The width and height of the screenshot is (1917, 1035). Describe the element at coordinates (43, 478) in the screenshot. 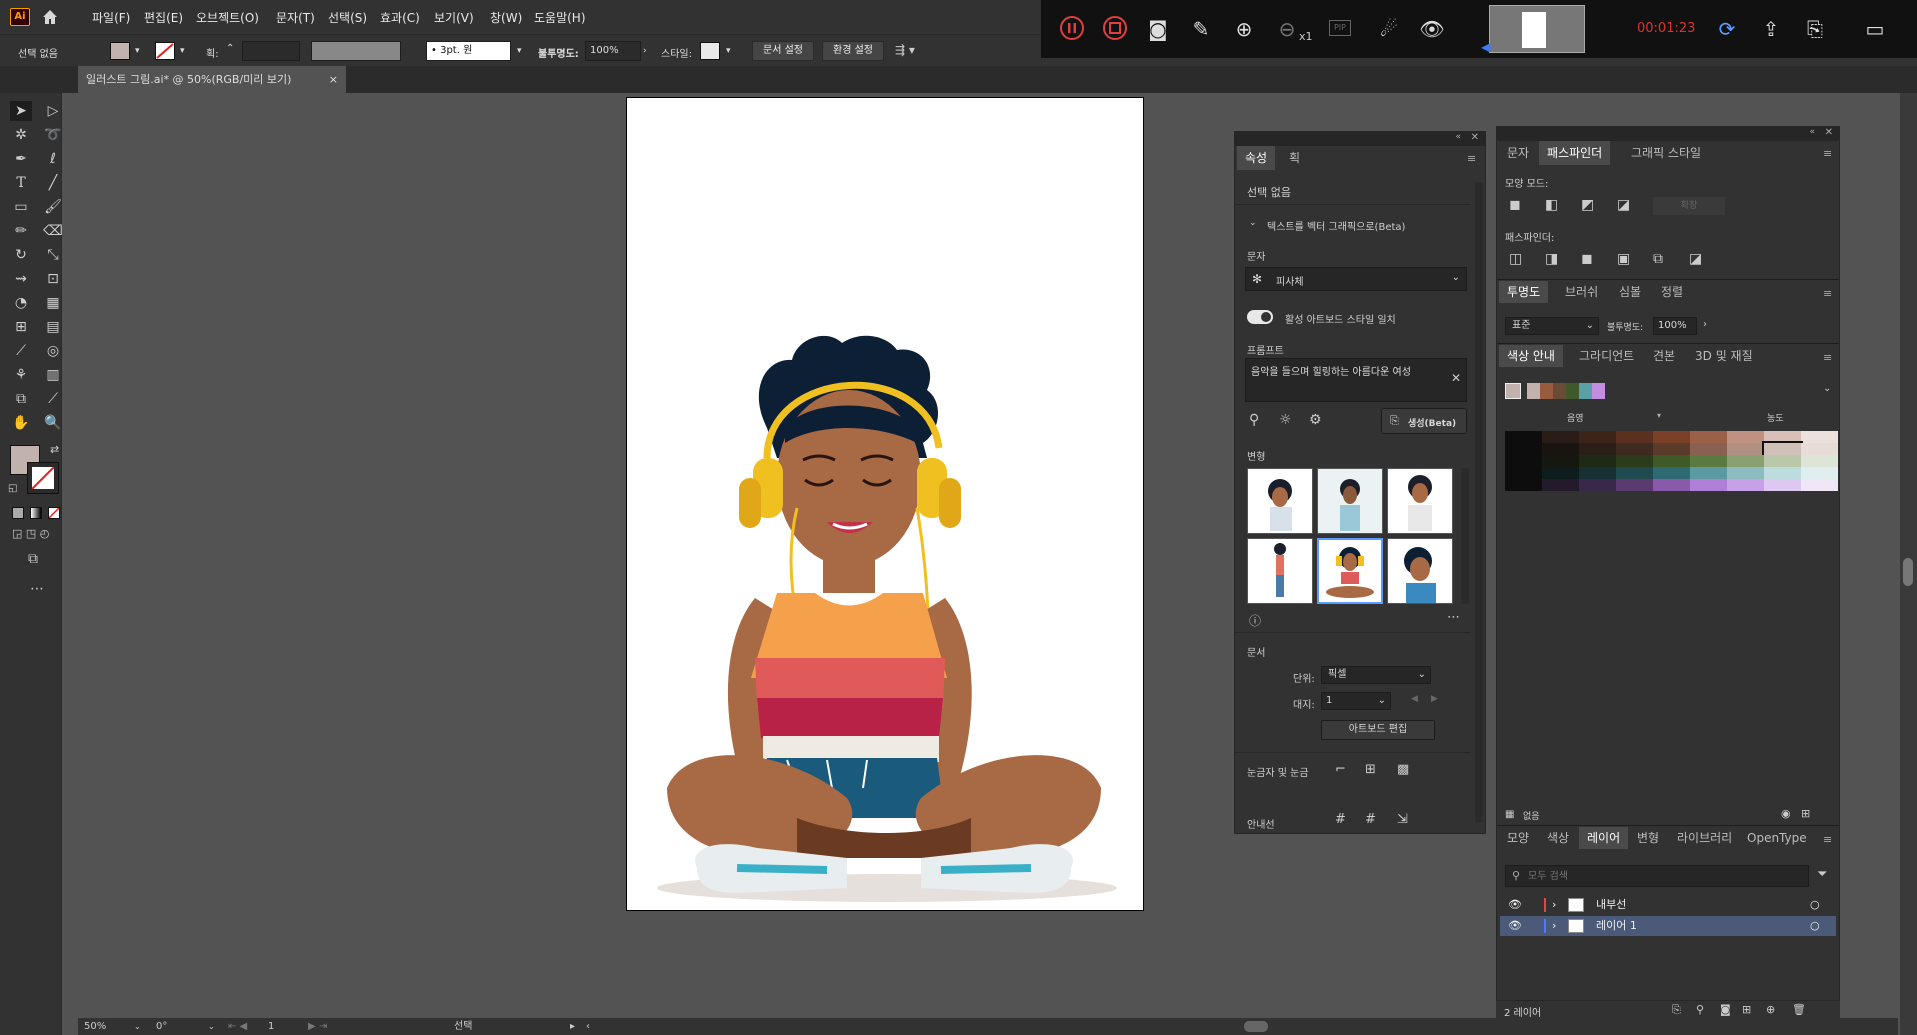

I see `stroke-color-swatch` at that location.